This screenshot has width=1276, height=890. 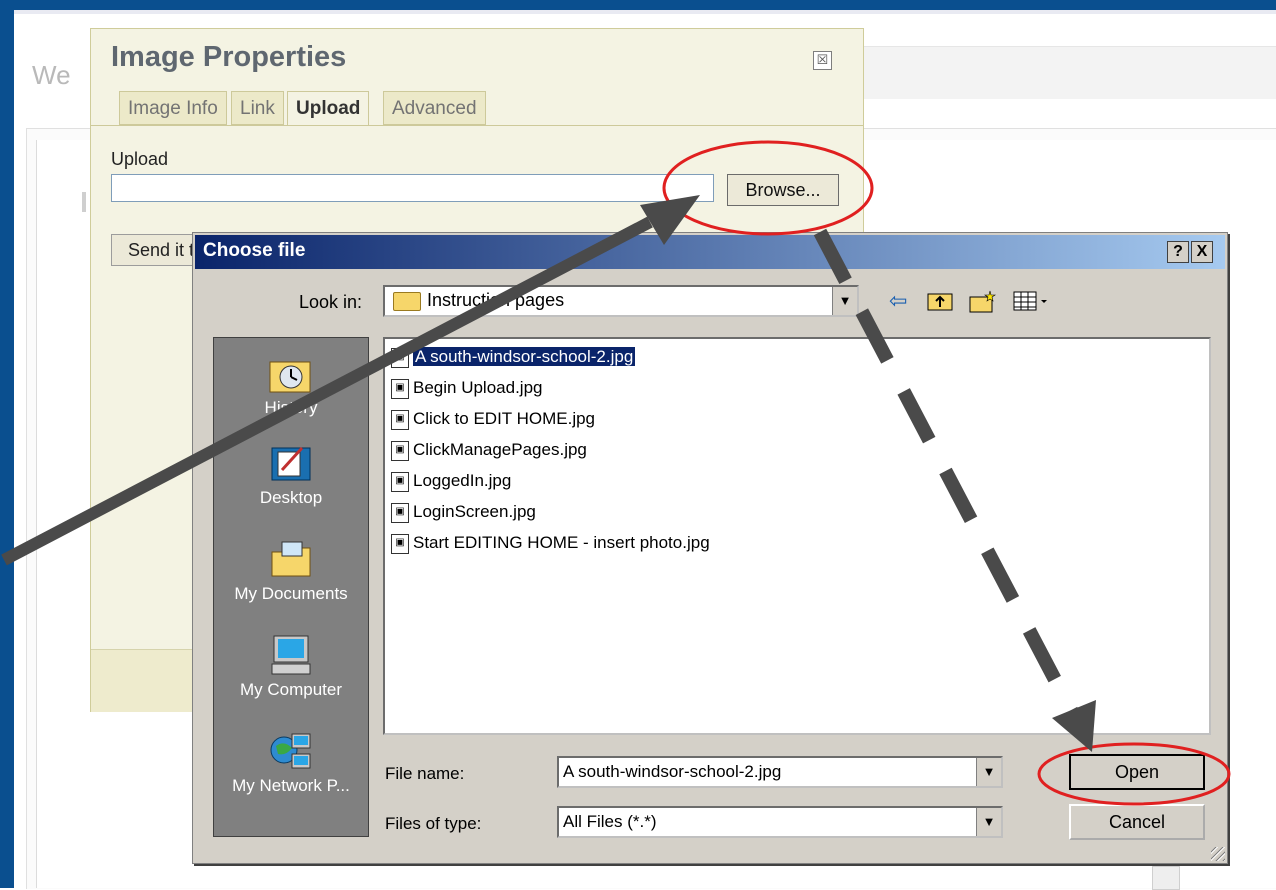 I want to click on places-my-documents: My Documents, so click(x=291, y=571).